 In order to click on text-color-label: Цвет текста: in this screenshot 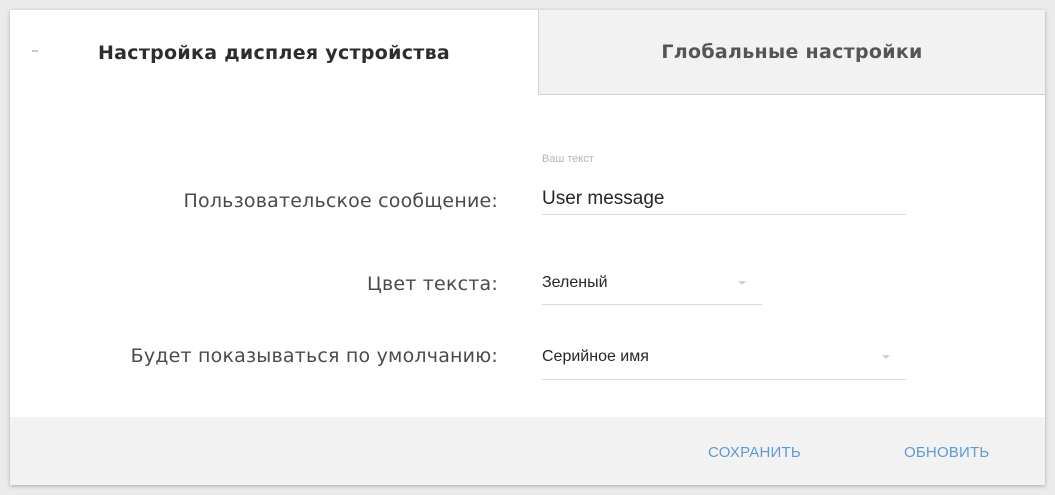, I will do `click(432, 284)`.